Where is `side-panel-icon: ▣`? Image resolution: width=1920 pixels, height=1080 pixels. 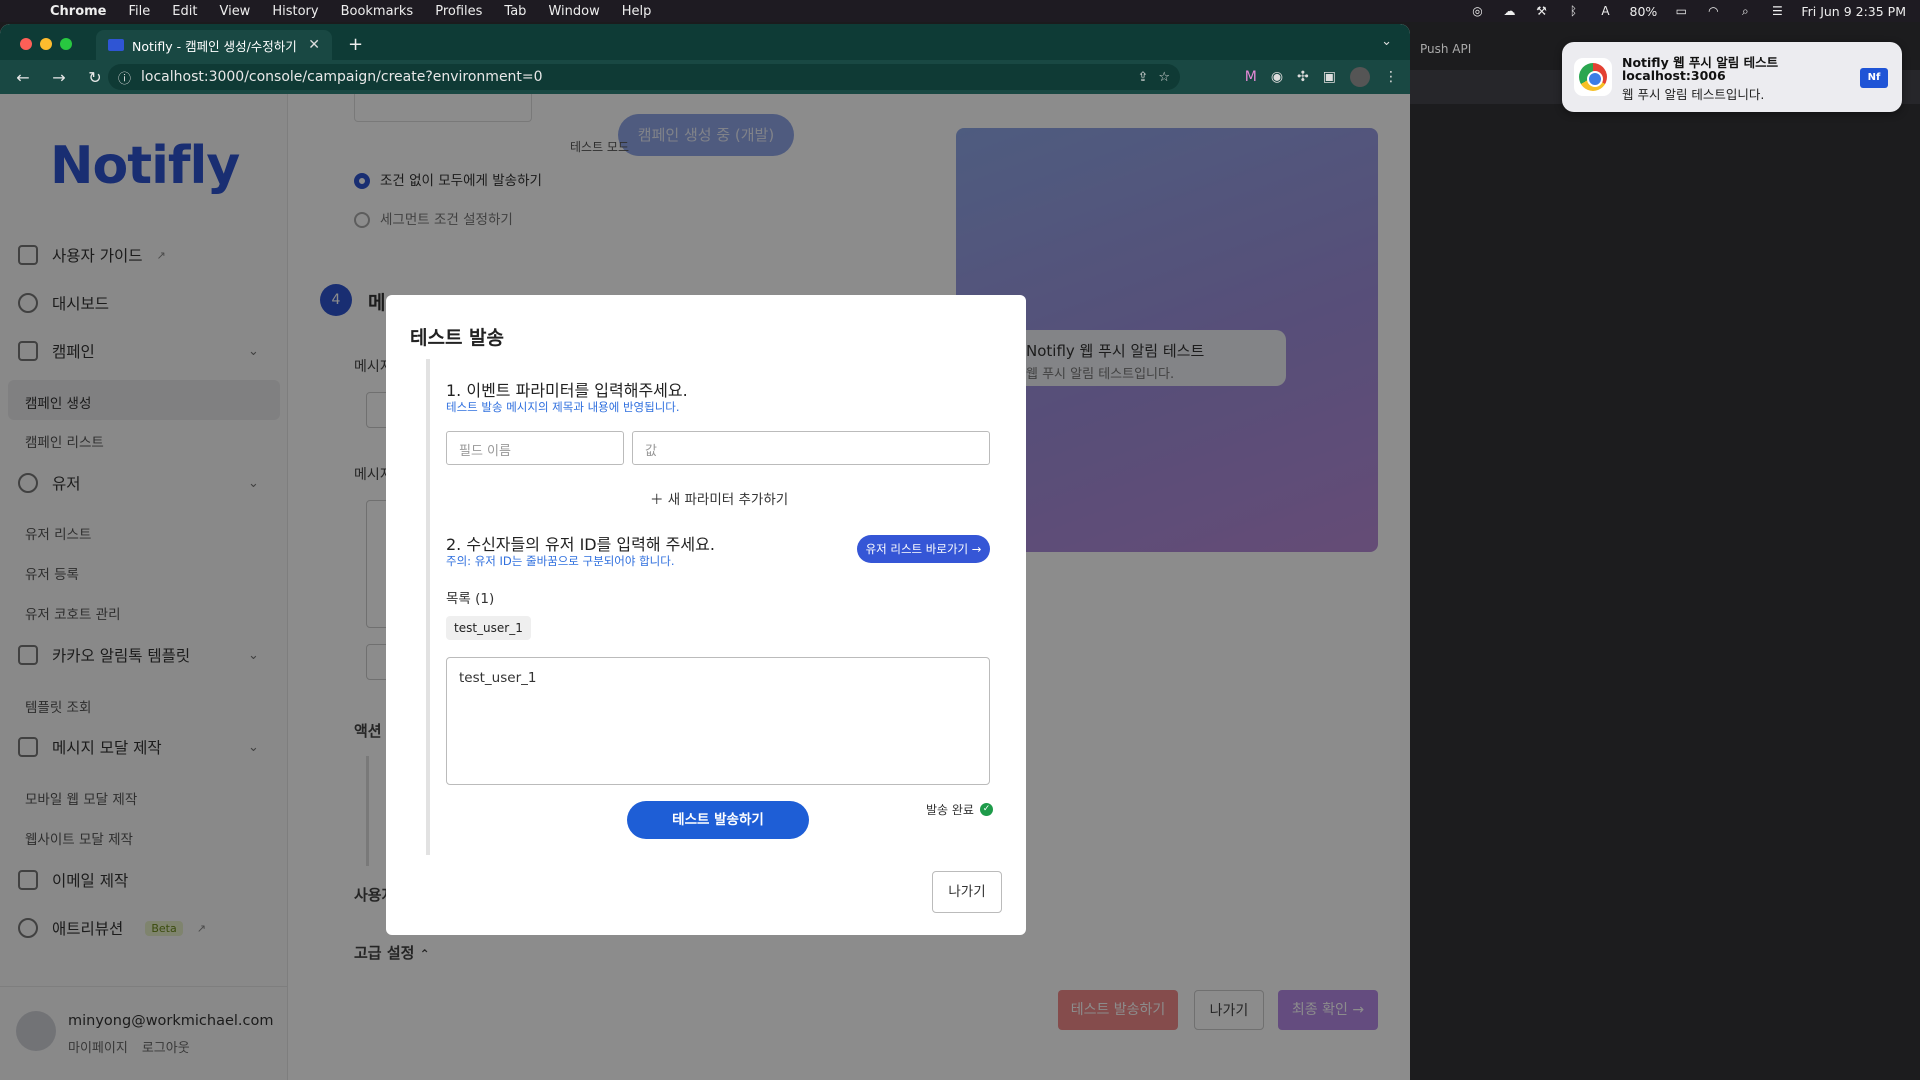 side-panel-icon: ▣ is located at coordinates (1329, 77).